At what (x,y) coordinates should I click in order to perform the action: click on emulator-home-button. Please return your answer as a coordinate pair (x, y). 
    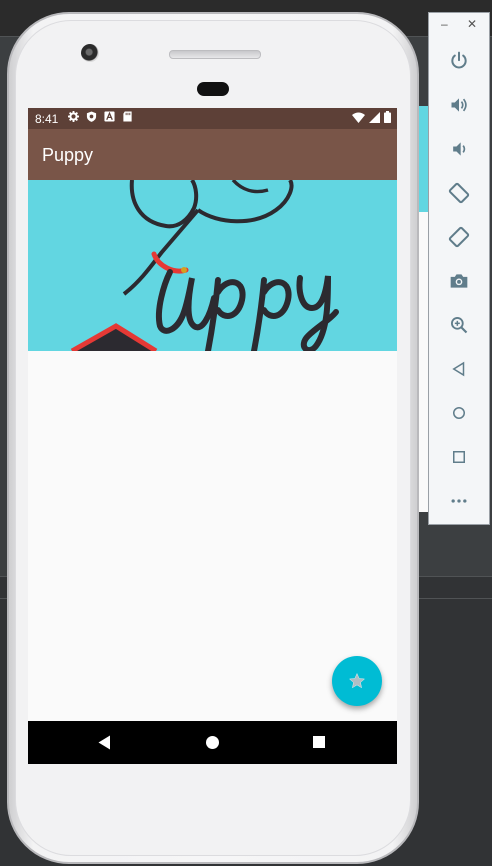
    Looking at the image, I should click on (459, 413).